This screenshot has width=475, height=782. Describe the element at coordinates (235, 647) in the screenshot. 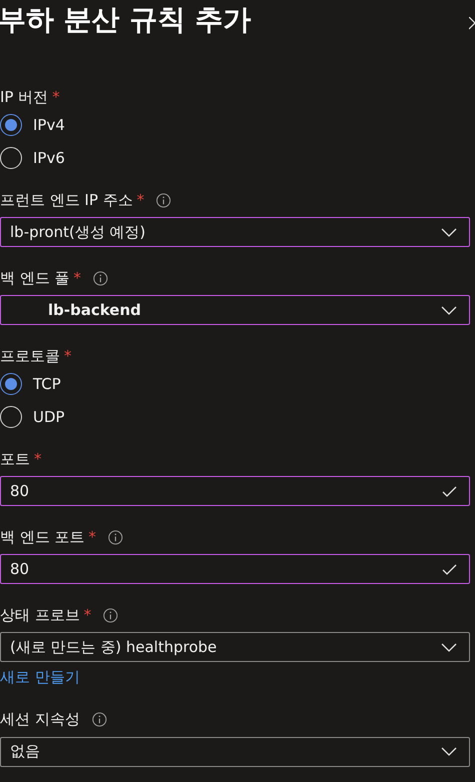

I see `dropdown-field: (새로 만드는 중) healthprobe` at that location.